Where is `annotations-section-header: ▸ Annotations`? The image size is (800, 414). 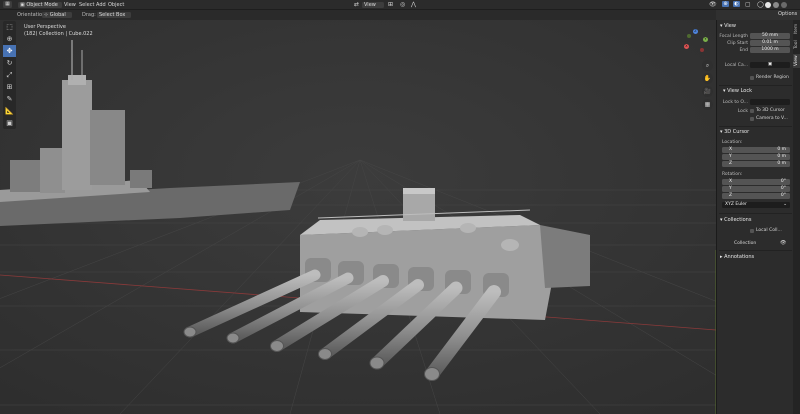
annotations-section-header: ▸ Annotations is located at coordinates (737, 257).